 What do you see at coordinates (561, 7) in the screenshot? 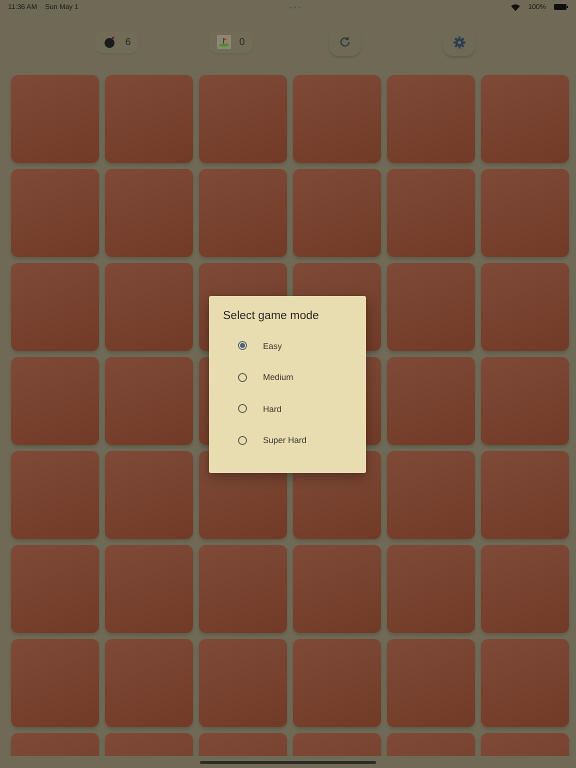
I see `battery-icon` at bounding box center [561, 7].